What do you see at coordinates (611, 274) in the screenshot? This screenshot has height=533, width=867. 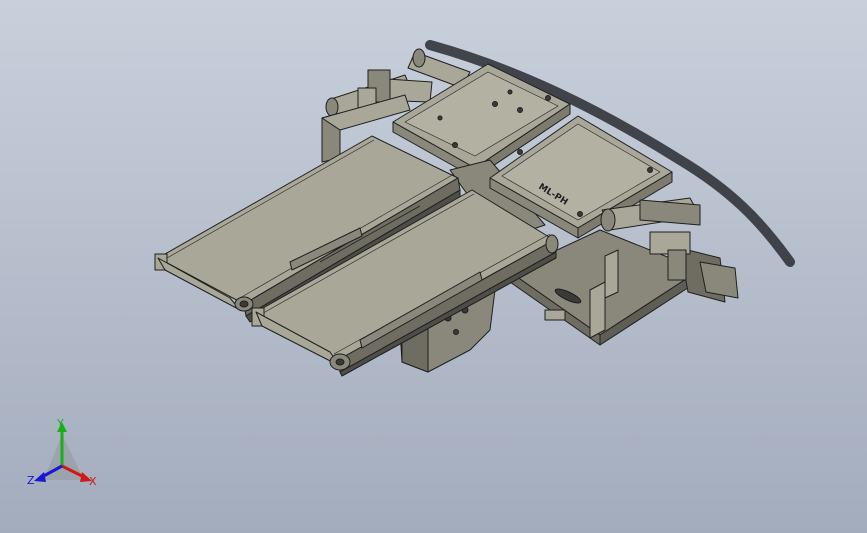 I see `frame-leg-right` at bounding box center [611, 274].